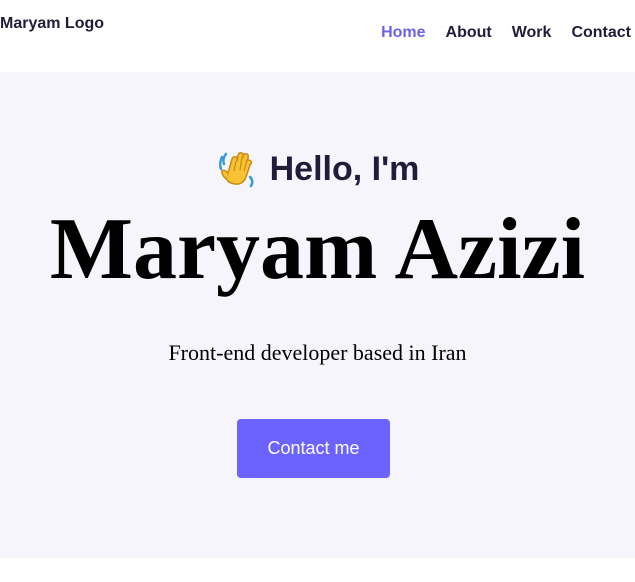 The height and width of the screenshot is (582, 635). Describe the element at coordinates (532, 33) in the screenshot. I see `nav-link-work: Work` at that location.